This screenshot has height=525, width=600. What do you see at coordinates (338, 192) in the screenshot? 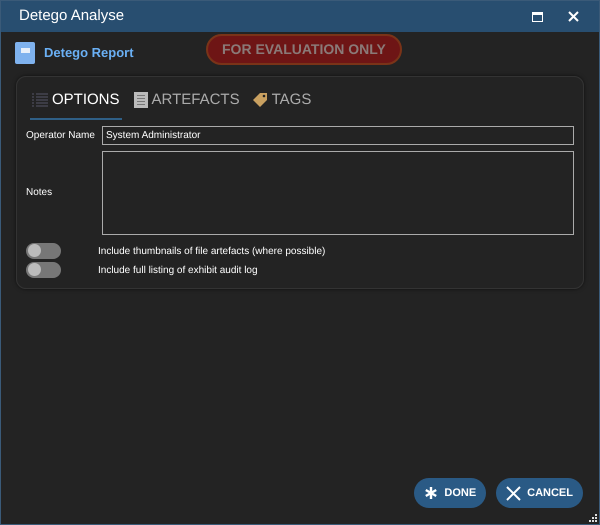
I see `notes-field` at bounding box center [338, 192].